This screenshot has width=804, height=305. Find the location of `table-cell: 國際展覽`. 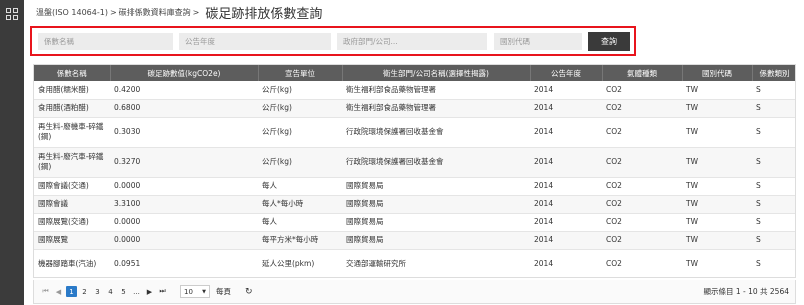

table-cell: 國際展覽 is located at coordinates (72, 240).